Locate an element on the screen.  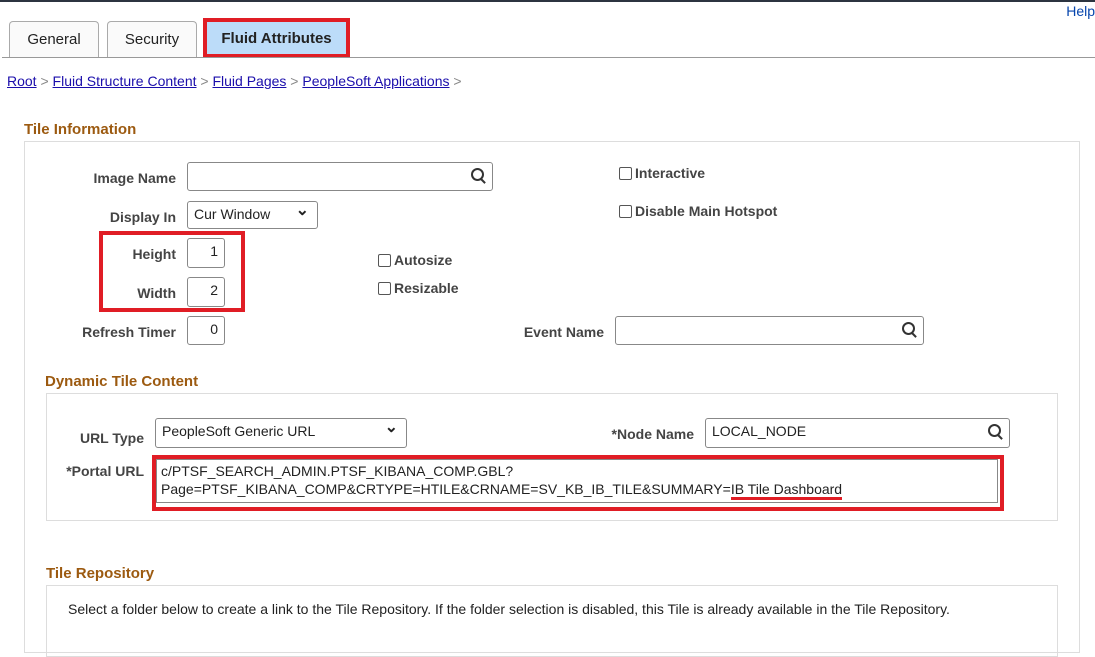
tab-security: Security is located at coordinates (152, 39).